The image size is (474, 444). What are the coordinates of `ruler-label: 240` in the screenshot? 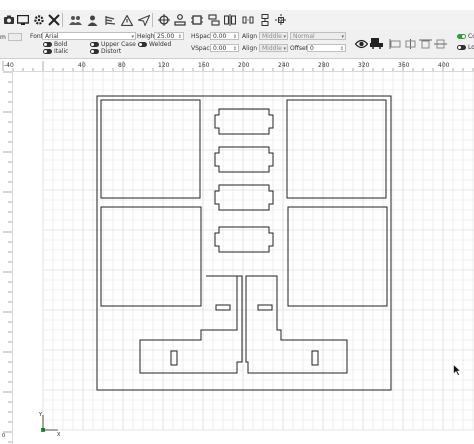 It's located at (284, 65).